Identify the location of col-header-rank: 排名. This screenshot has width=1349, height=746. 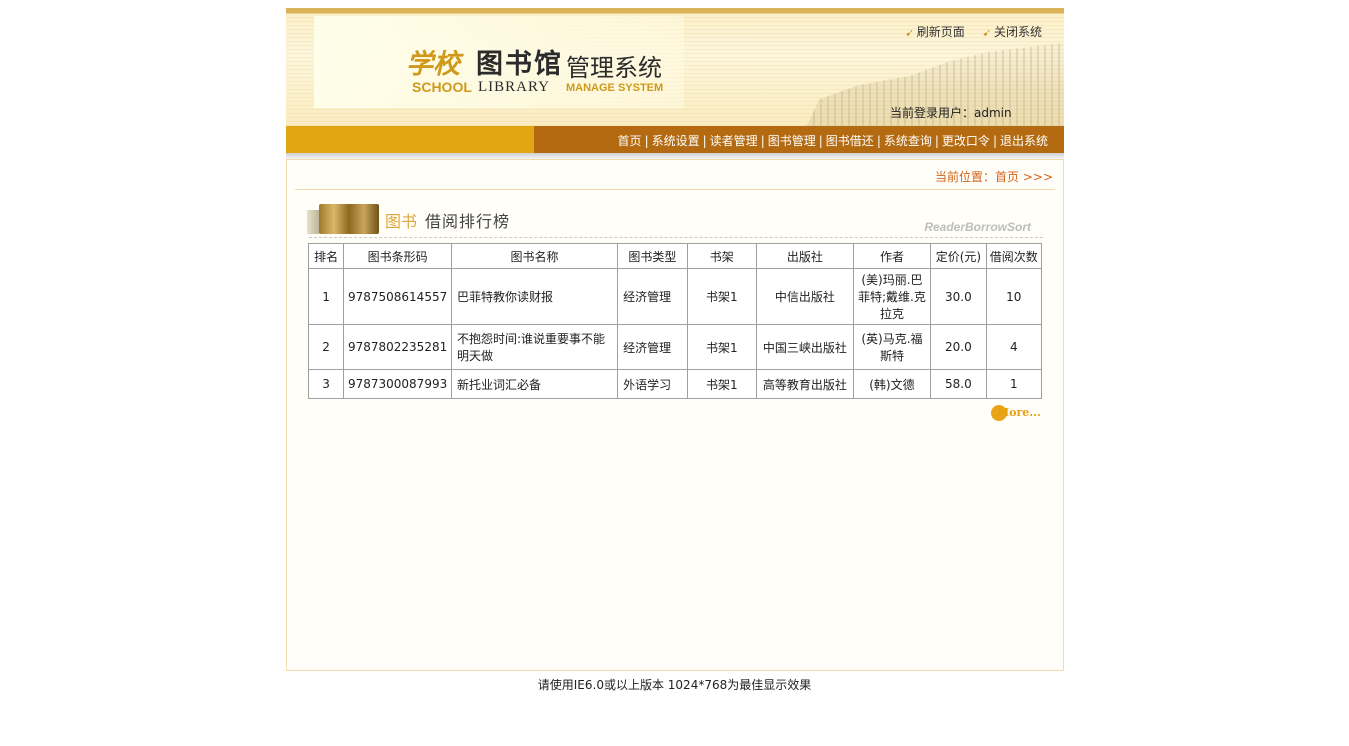
(326, 256).